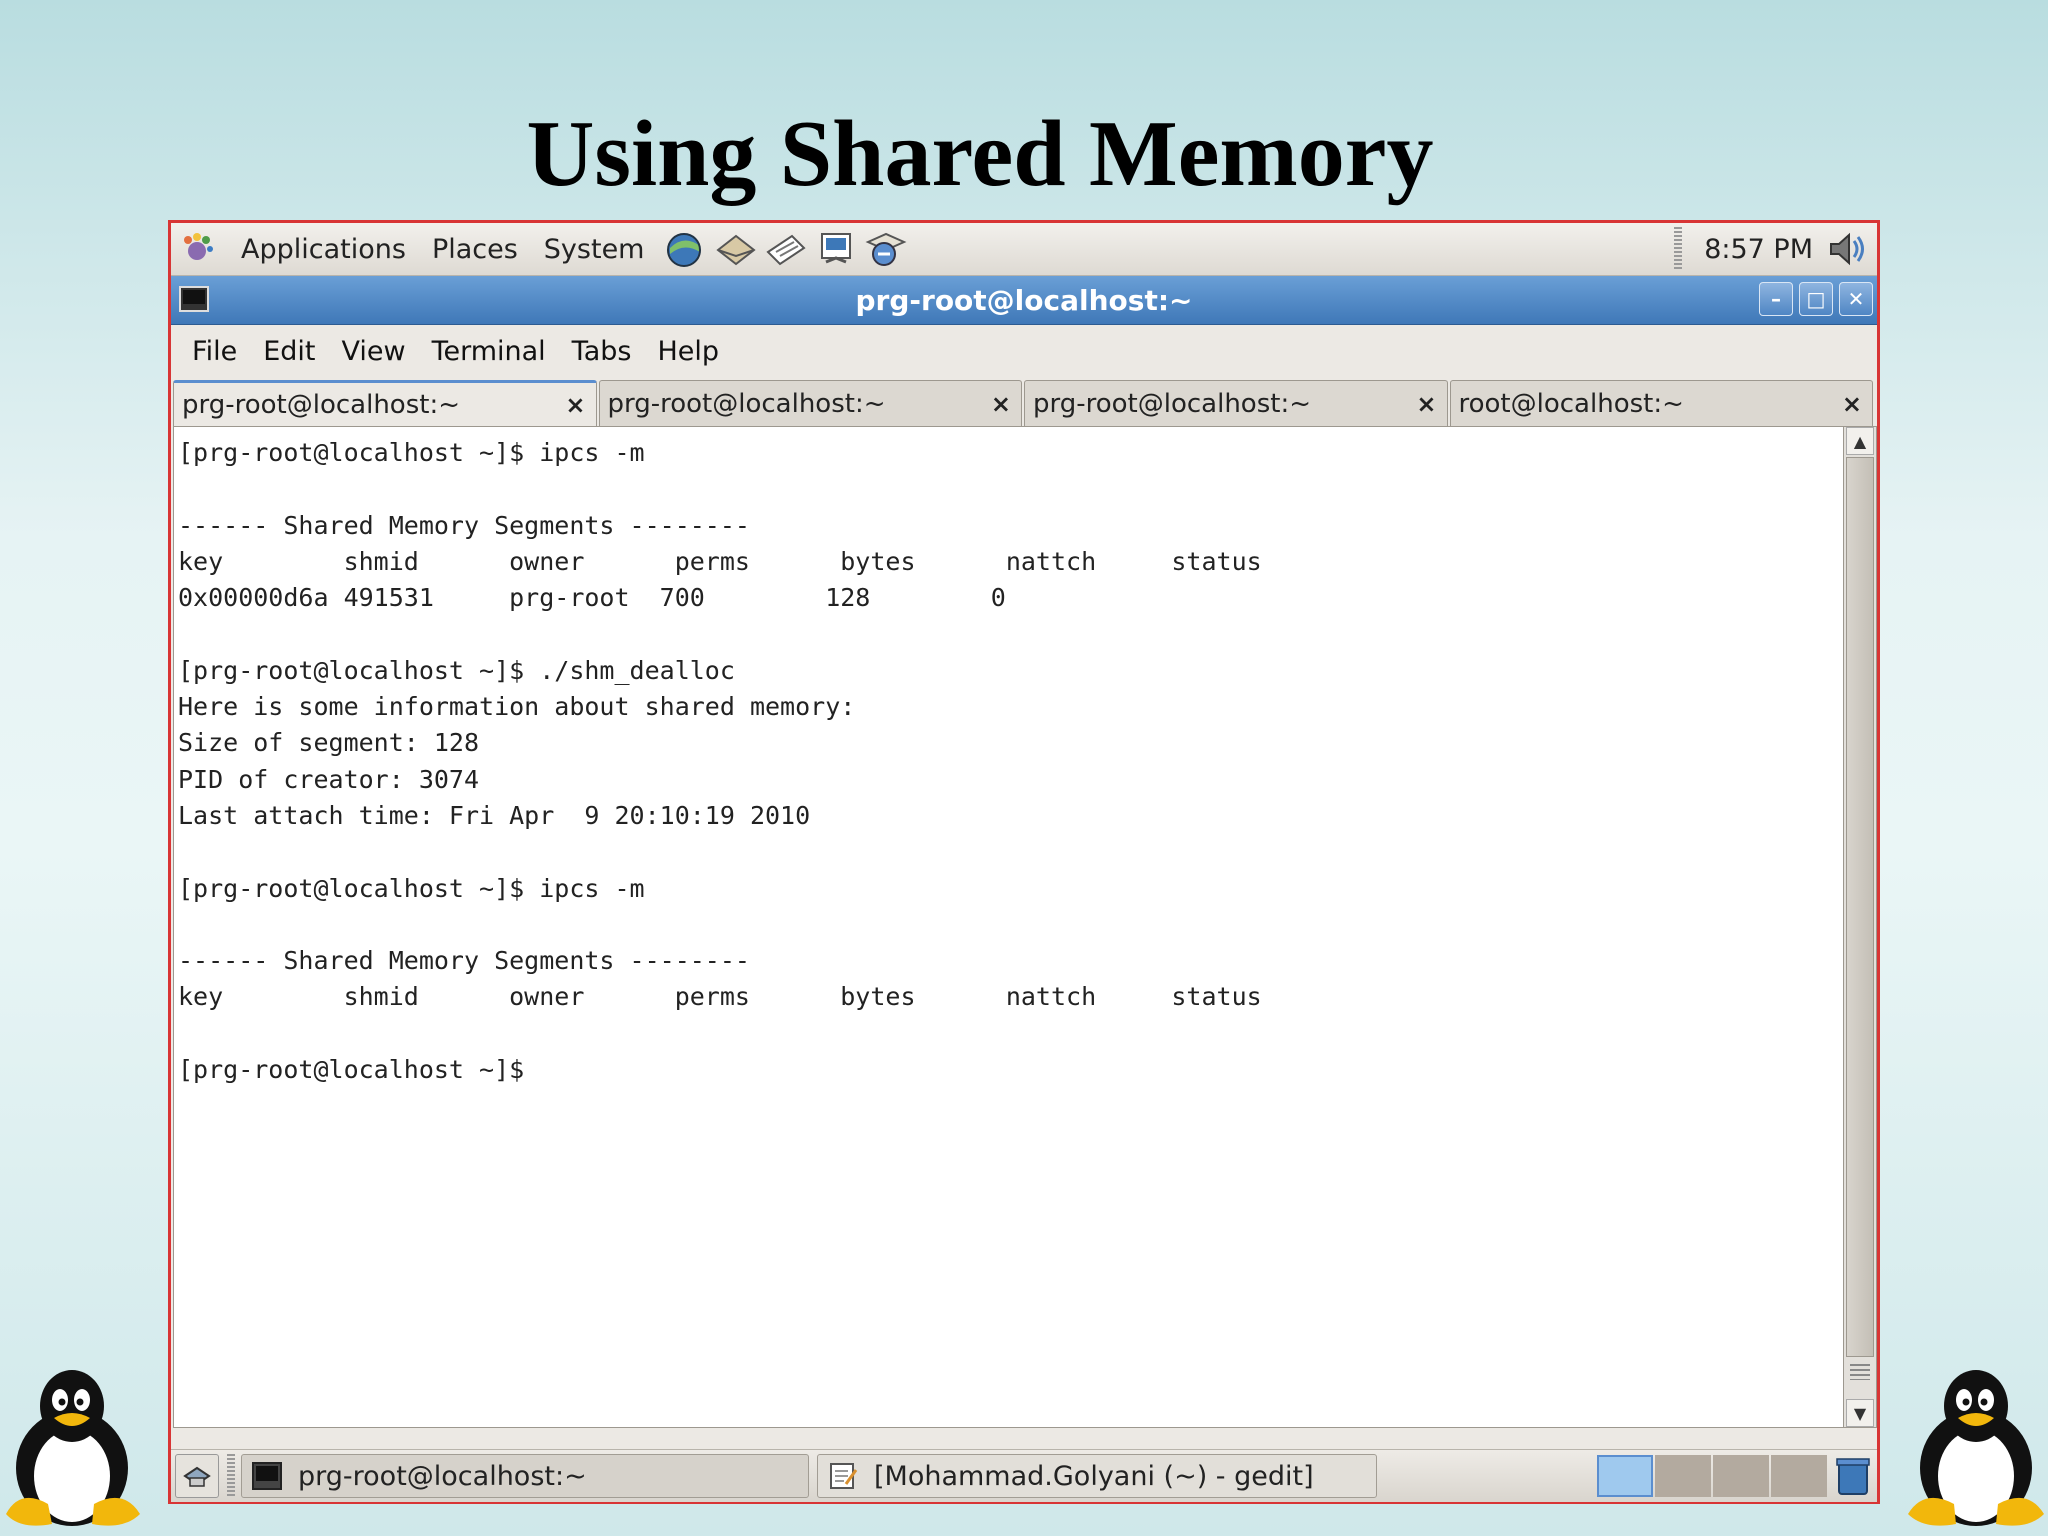 Image resolution: width=2048 pixels, height=1536 pixels. What do you see at coordinates (1094, 1476) in the screenshot?
I see `taskbar-item-label: [Mohammad.Golyani (~) - gedit]` at bounding box center [1094, 1476].